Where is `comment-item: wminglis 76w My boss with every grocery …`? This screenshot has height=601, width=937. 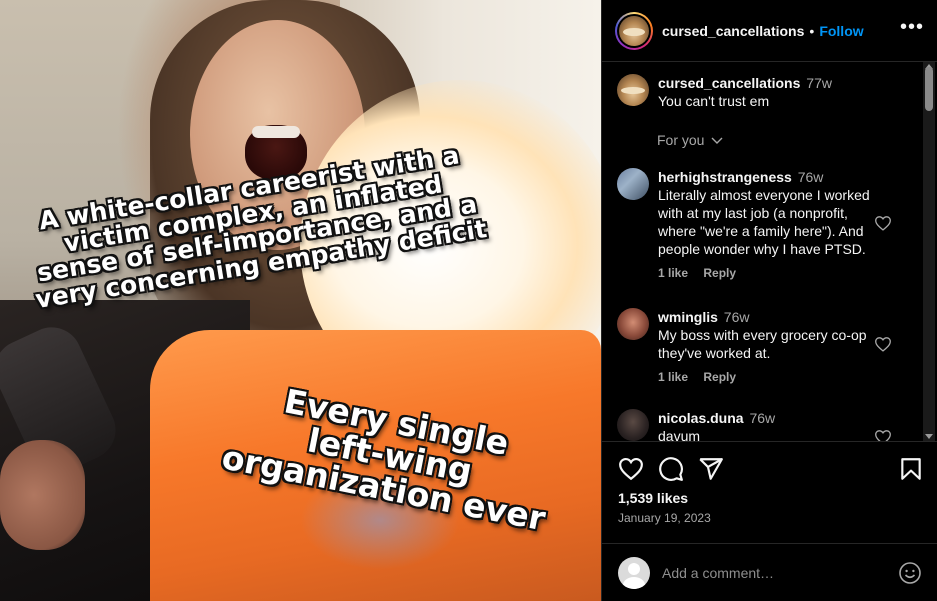
comment-item: wminglis 76w My boss with every grocery … is located at coordinates (767, 347).